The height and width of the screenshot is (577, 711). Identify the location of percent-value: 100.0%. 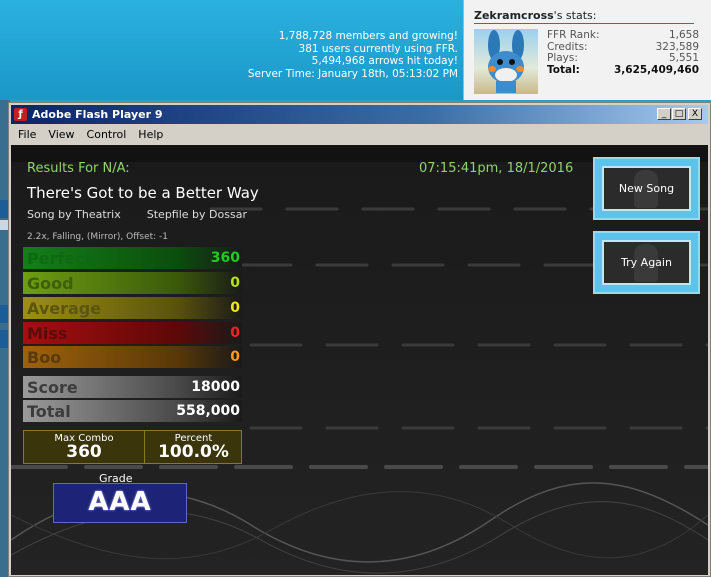
(193, 452).